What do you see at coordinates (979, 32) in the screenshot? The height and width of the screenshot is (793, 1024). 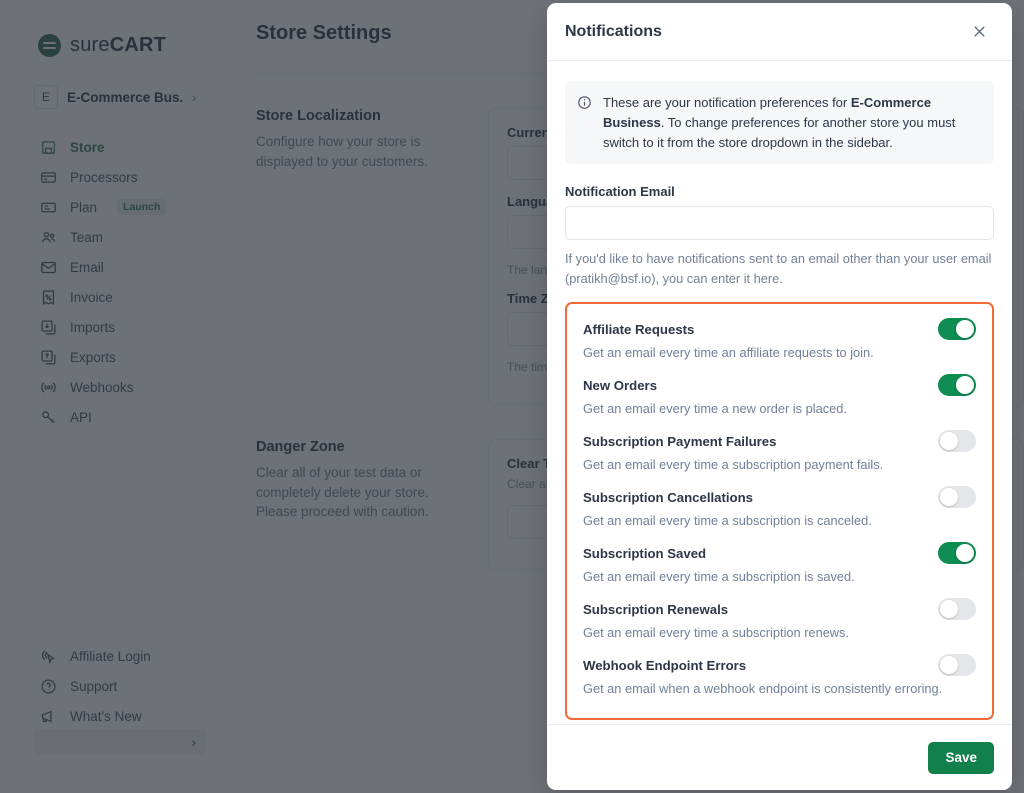 I see `close-icon` at bounding box center [979, 32].